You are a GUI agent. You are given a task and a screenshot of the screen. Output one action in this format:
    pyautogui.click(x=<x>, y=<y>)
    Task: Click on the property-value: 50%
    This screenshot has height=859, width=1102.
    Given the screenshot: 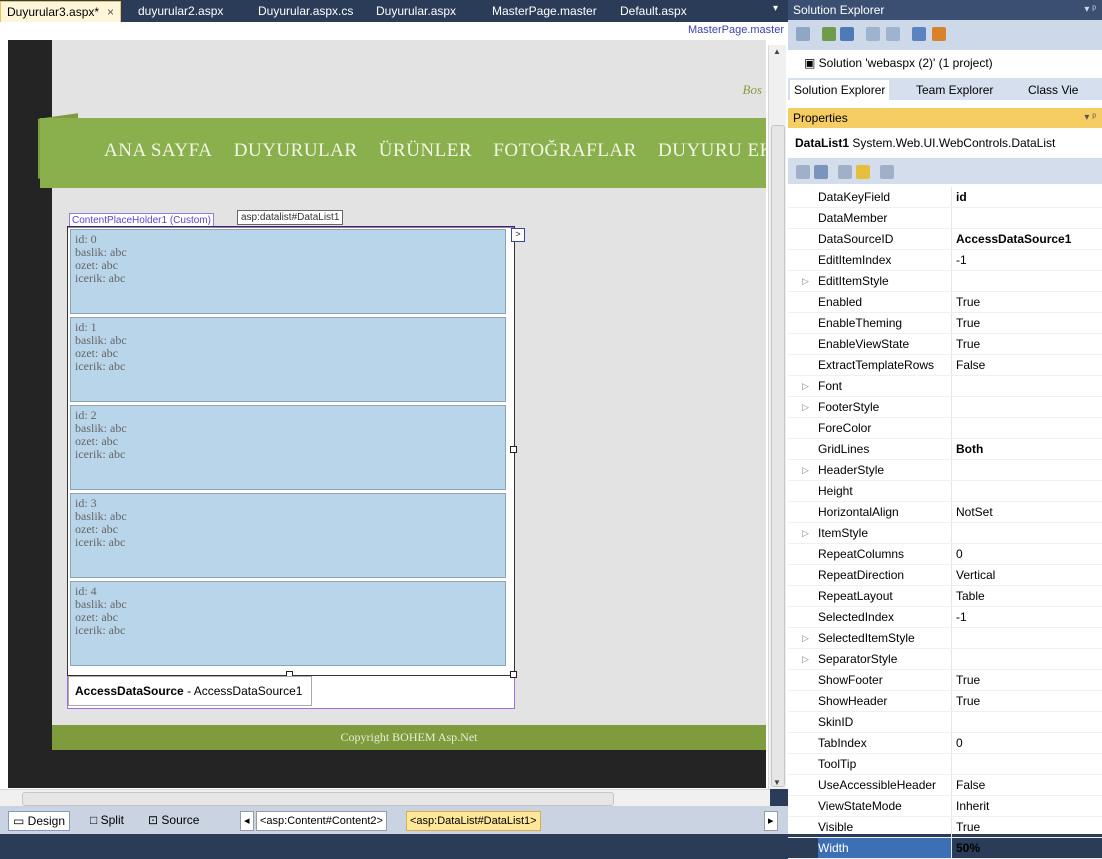 What is the action you would take?
    pyautogui.click(x=968, y=848)
    